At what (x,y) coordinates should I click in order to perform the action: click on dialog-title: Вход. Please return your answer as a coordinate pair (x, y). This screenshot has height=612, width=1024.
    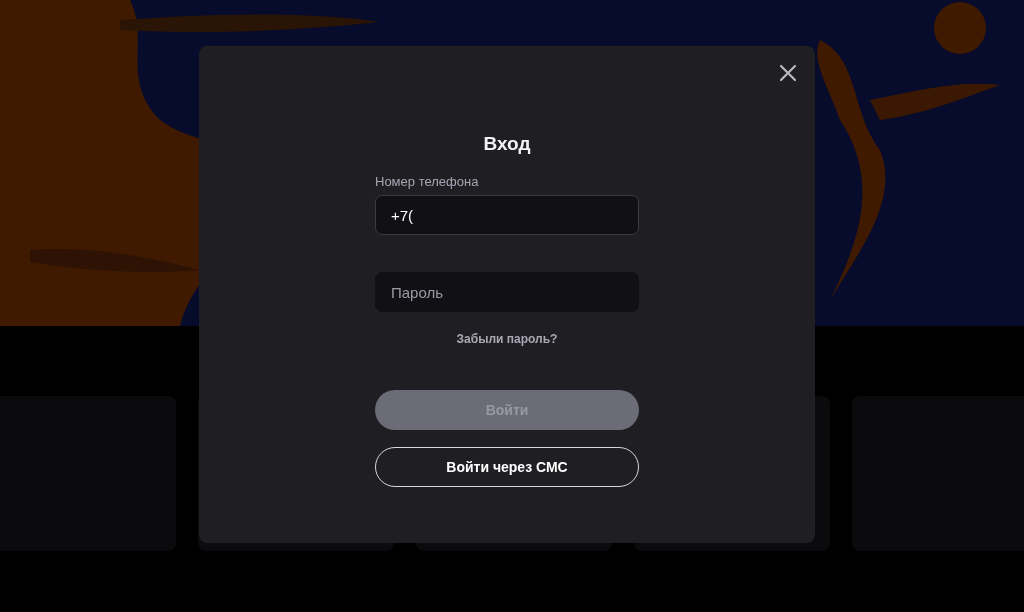
    Looking at the image, I should click on (507, 144).